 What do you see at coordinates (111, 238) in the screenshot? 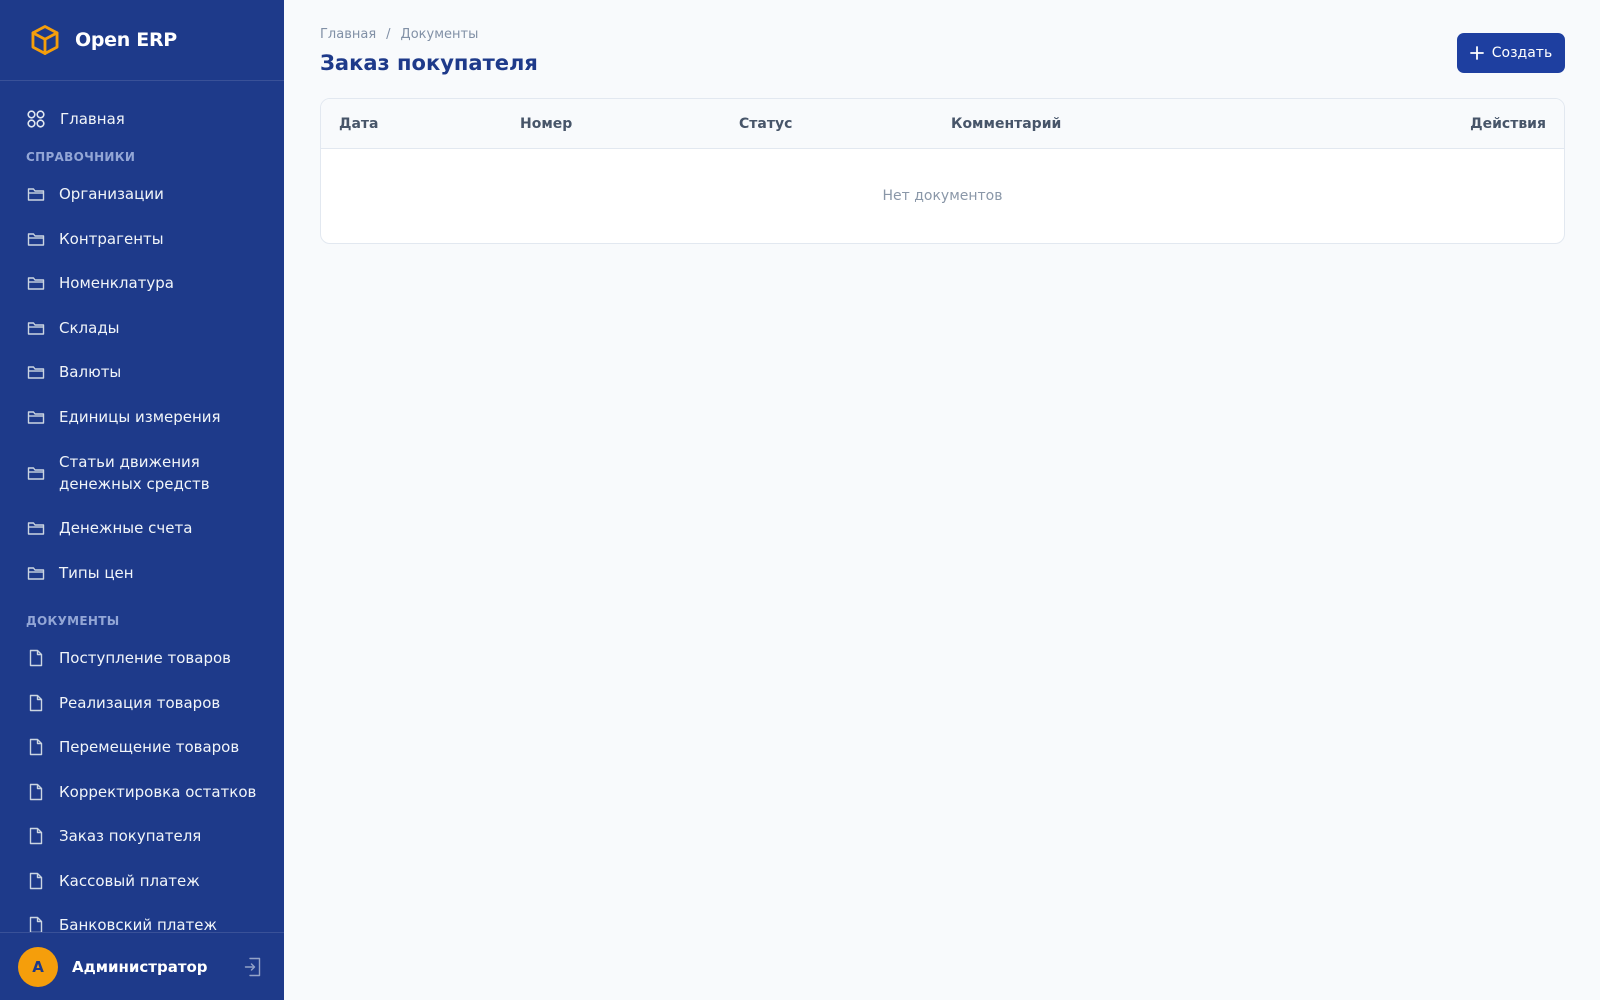
I see `sidebar-item-label: Контрагенты` at bounding box center [111, 238].